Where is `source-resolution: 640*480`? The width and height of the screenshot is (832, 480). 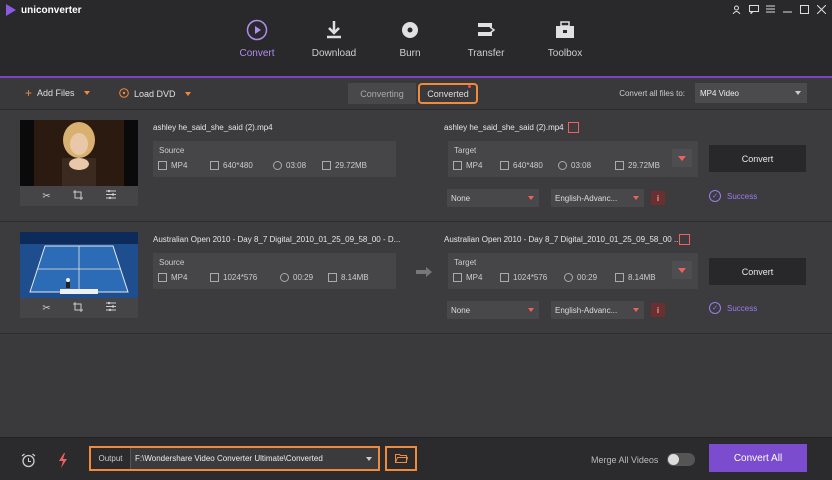 source-resolution: 640*480 is located at coordinates (238, 165).